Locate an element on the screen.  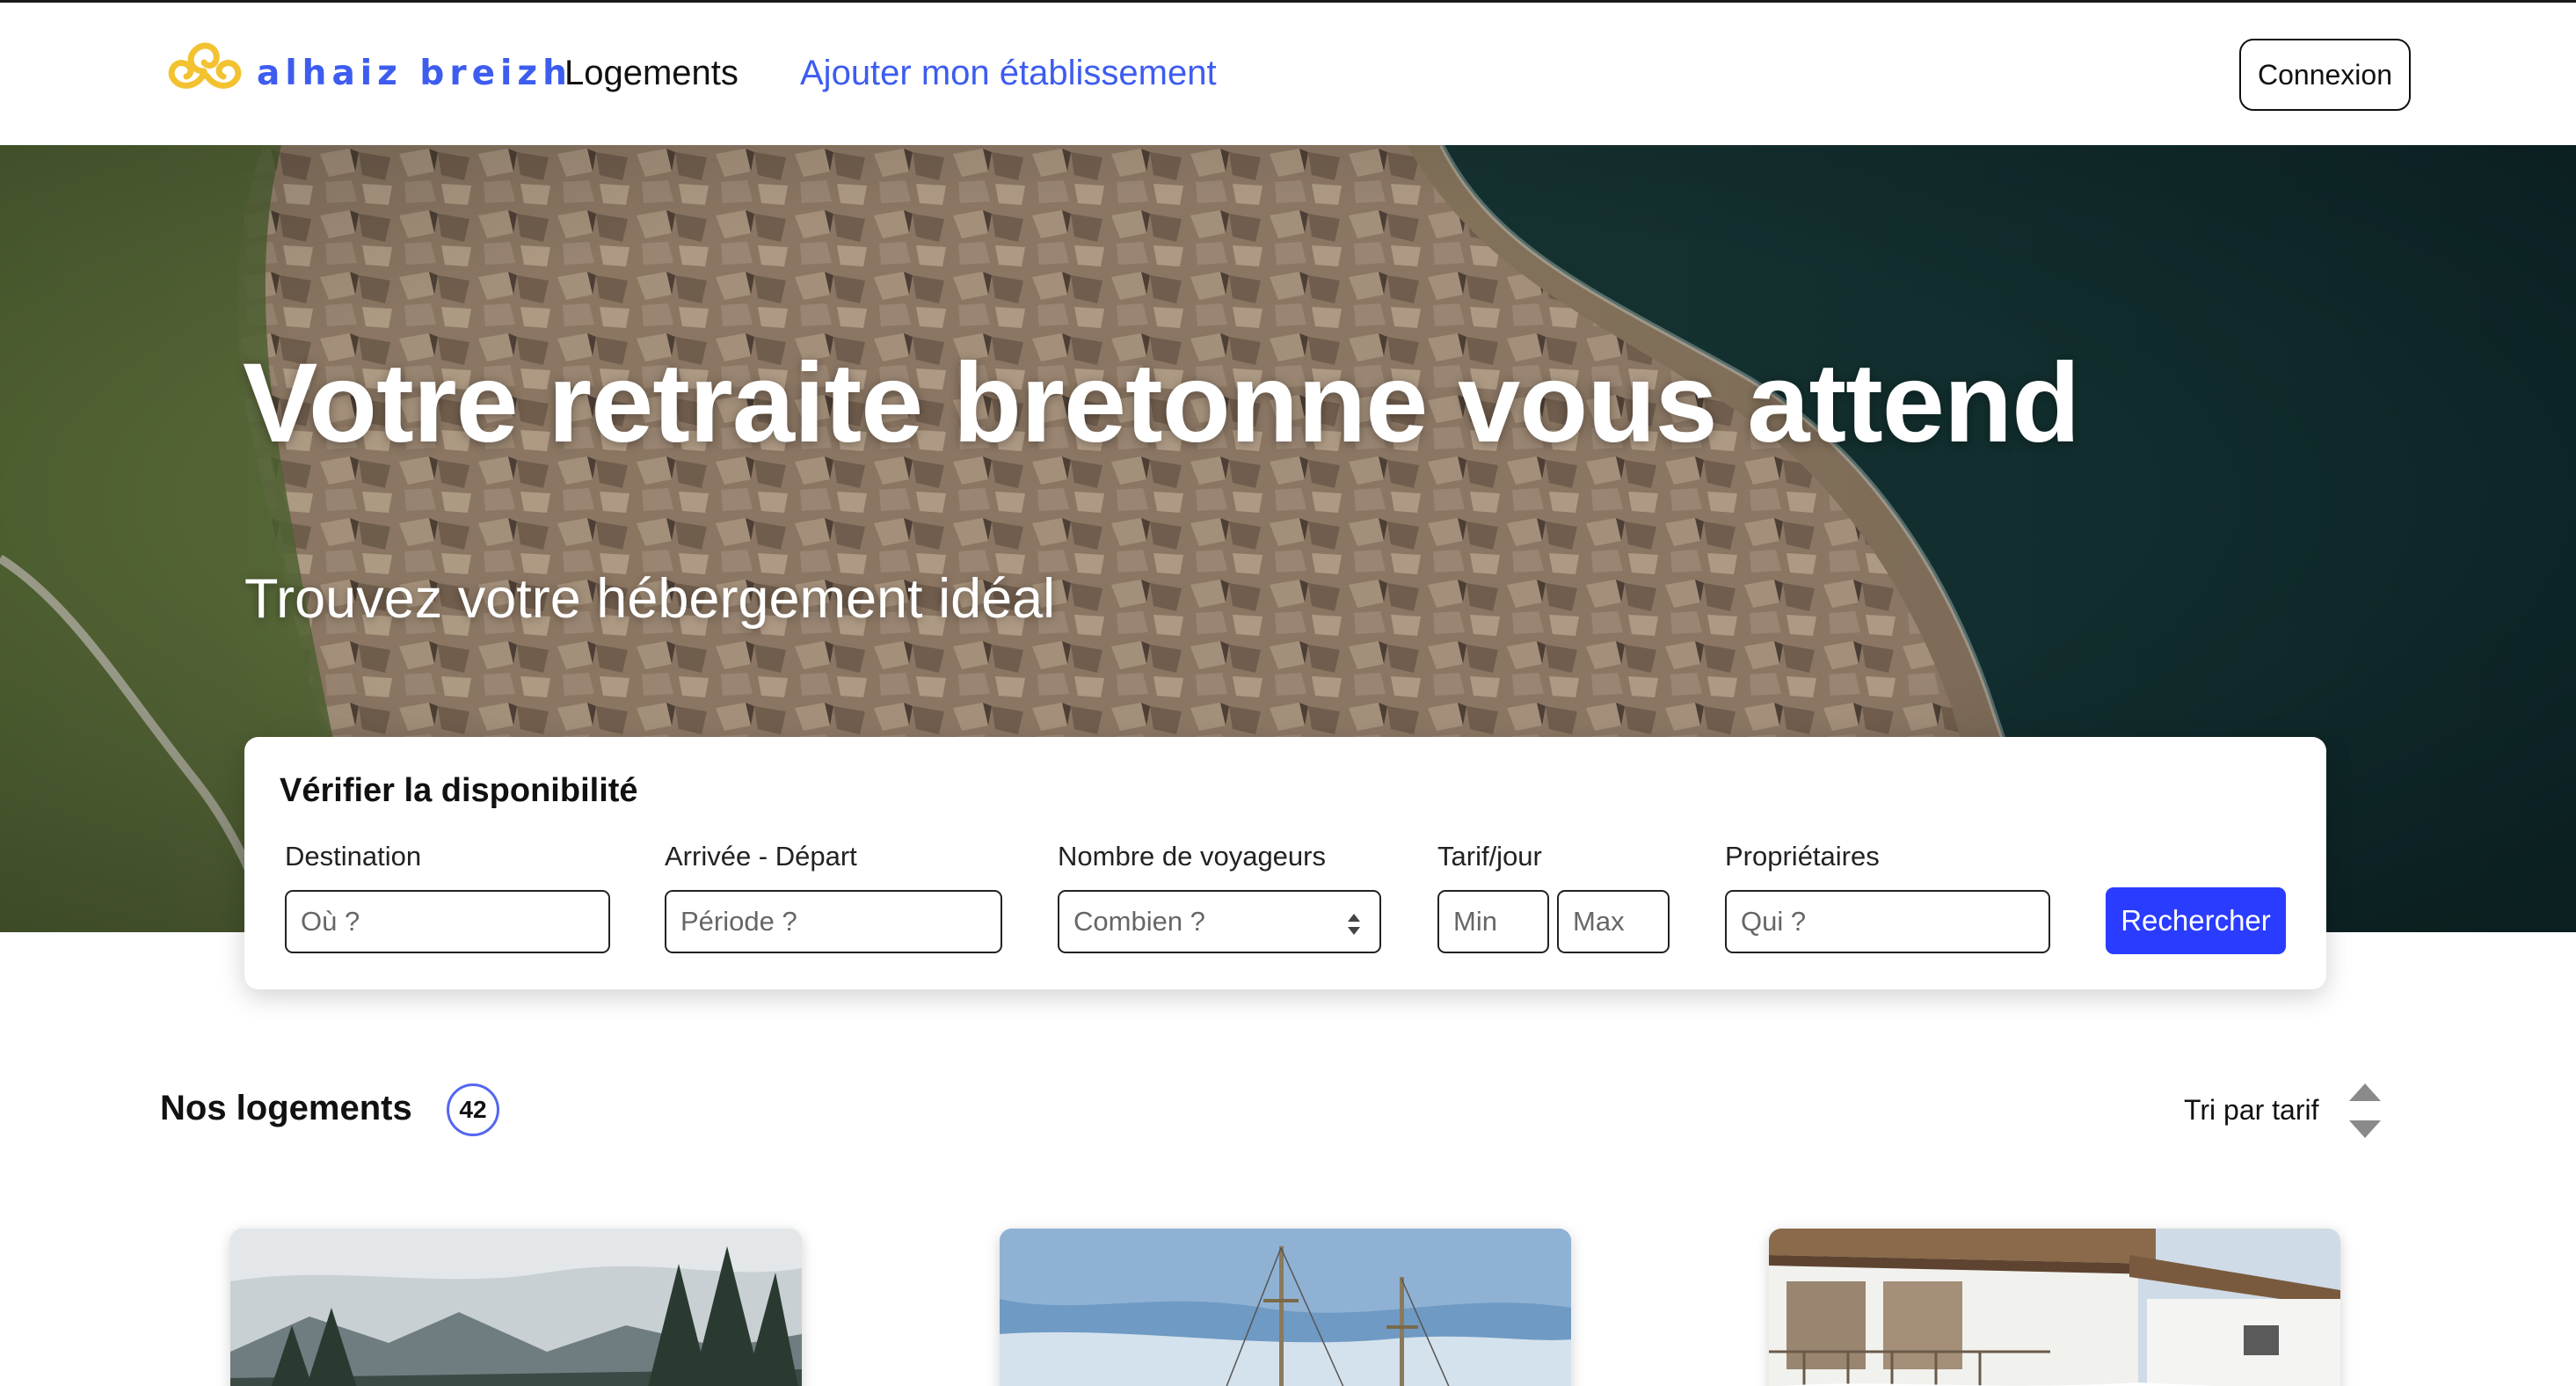
listing-photo-sailboat is located at coordinates (1285, 1308).